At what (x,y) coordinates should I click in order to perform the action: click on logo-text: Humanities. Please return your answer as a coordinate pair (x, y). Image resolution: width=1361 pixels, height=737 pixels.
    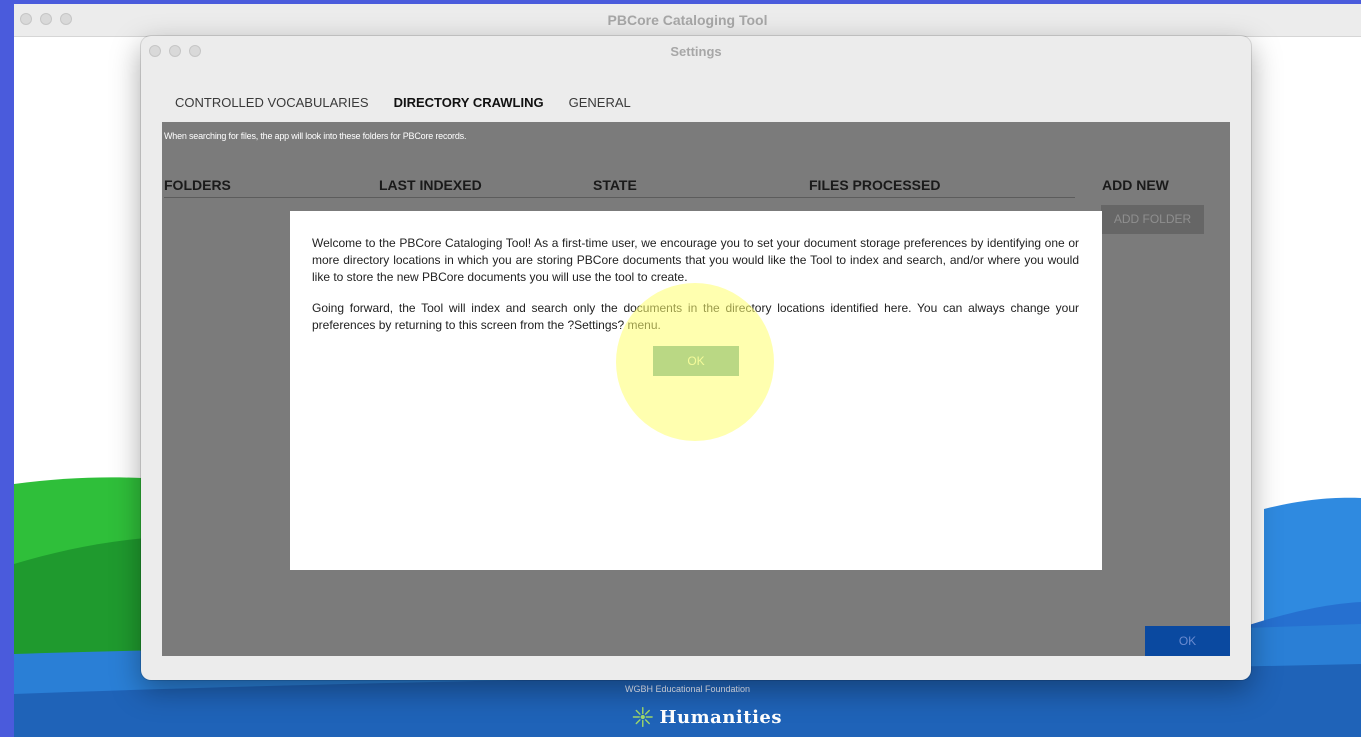
    Looking at the image, I should click on (720, 717).